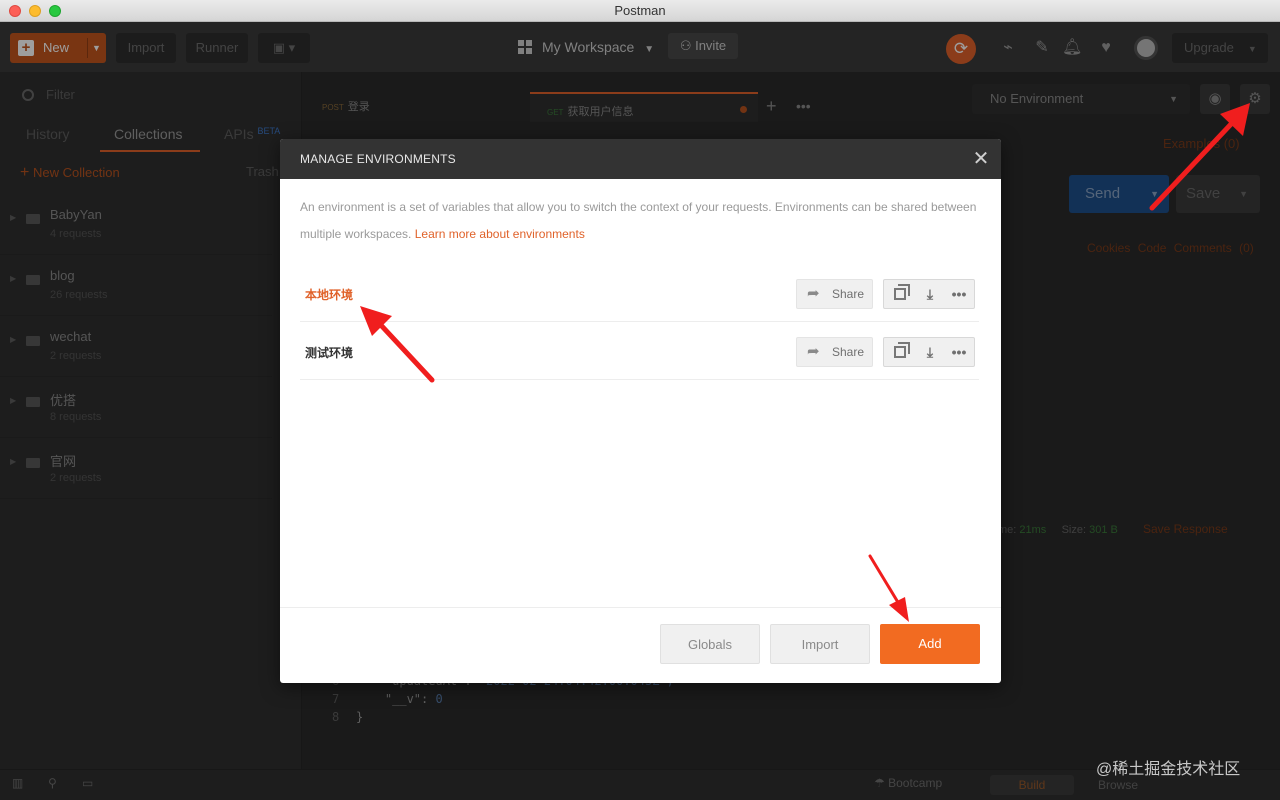 The width and height of the screenshot is (1280, 800). I want to click on environment-name: 本地环境, so click(329, 294).